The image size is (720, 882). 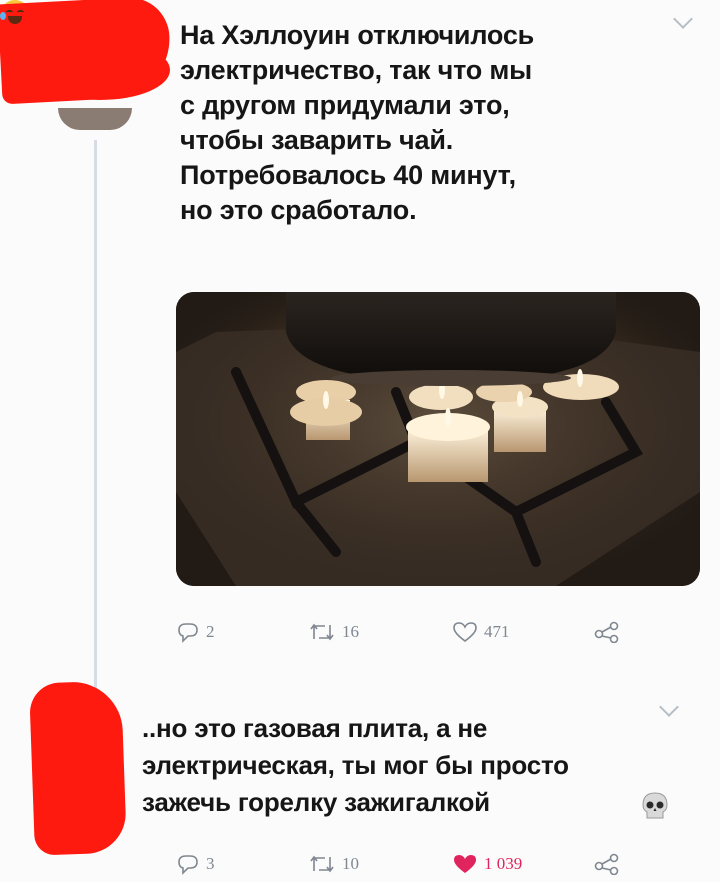 What do you see at coordinates (411, 632) in the screenshot?
I see `action-bar: 2 16 471` at bounding box center [411, 632].